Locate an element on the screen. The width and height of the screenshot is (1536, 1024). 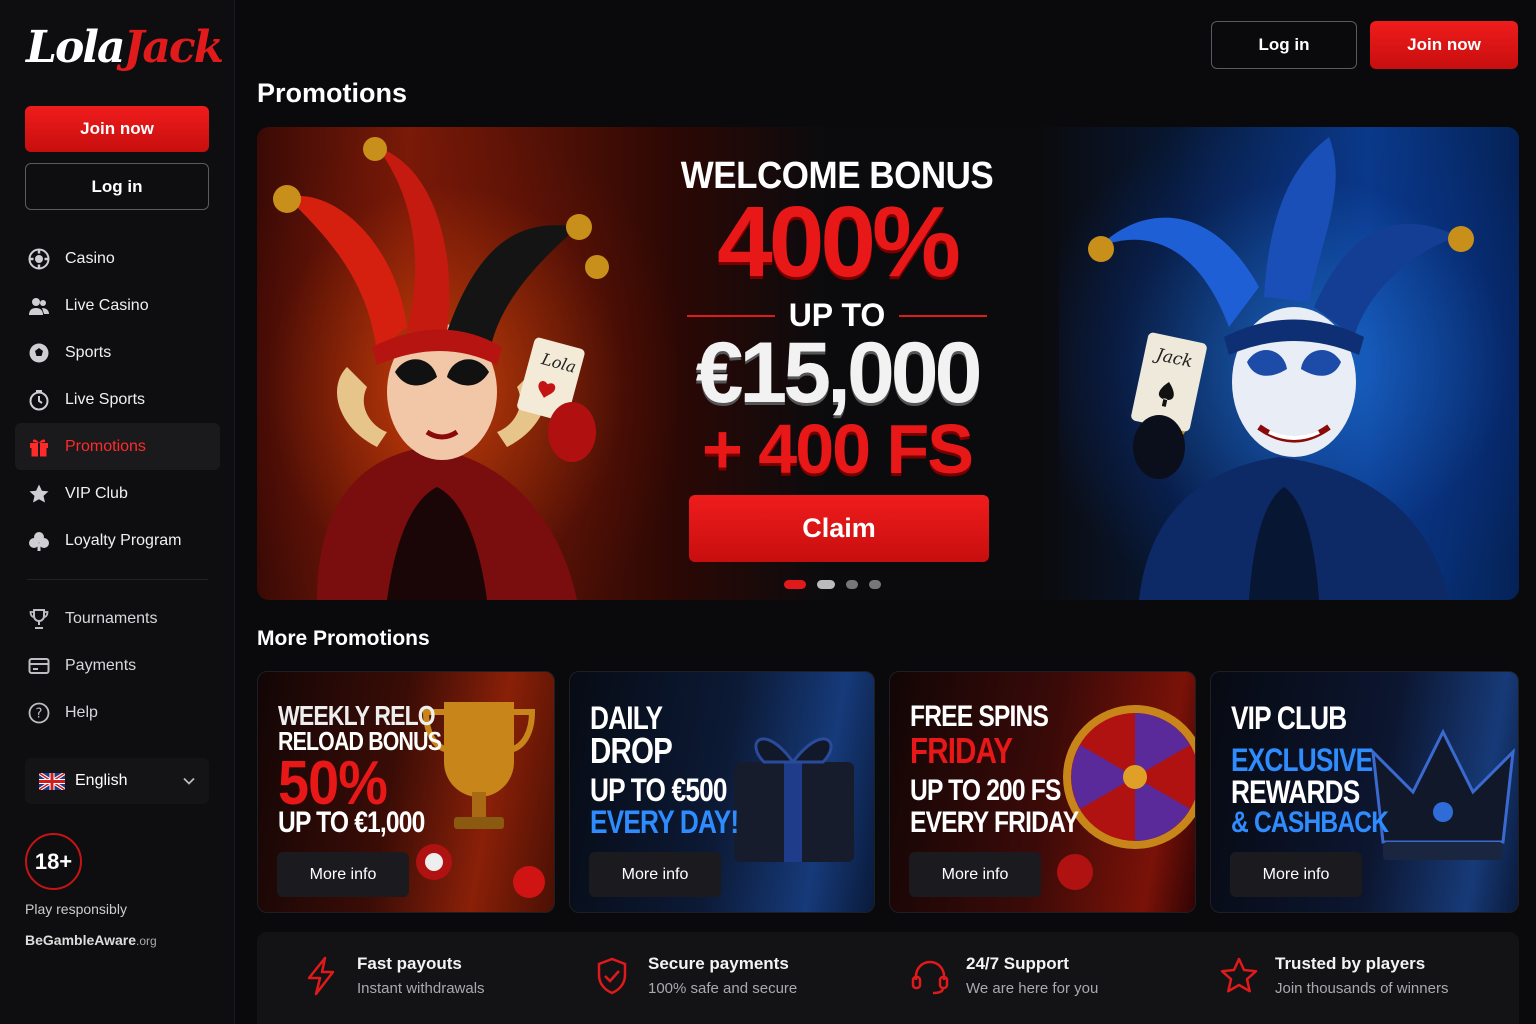
card-line4: UP TO €1,000 is located at coordinates (351, 822).